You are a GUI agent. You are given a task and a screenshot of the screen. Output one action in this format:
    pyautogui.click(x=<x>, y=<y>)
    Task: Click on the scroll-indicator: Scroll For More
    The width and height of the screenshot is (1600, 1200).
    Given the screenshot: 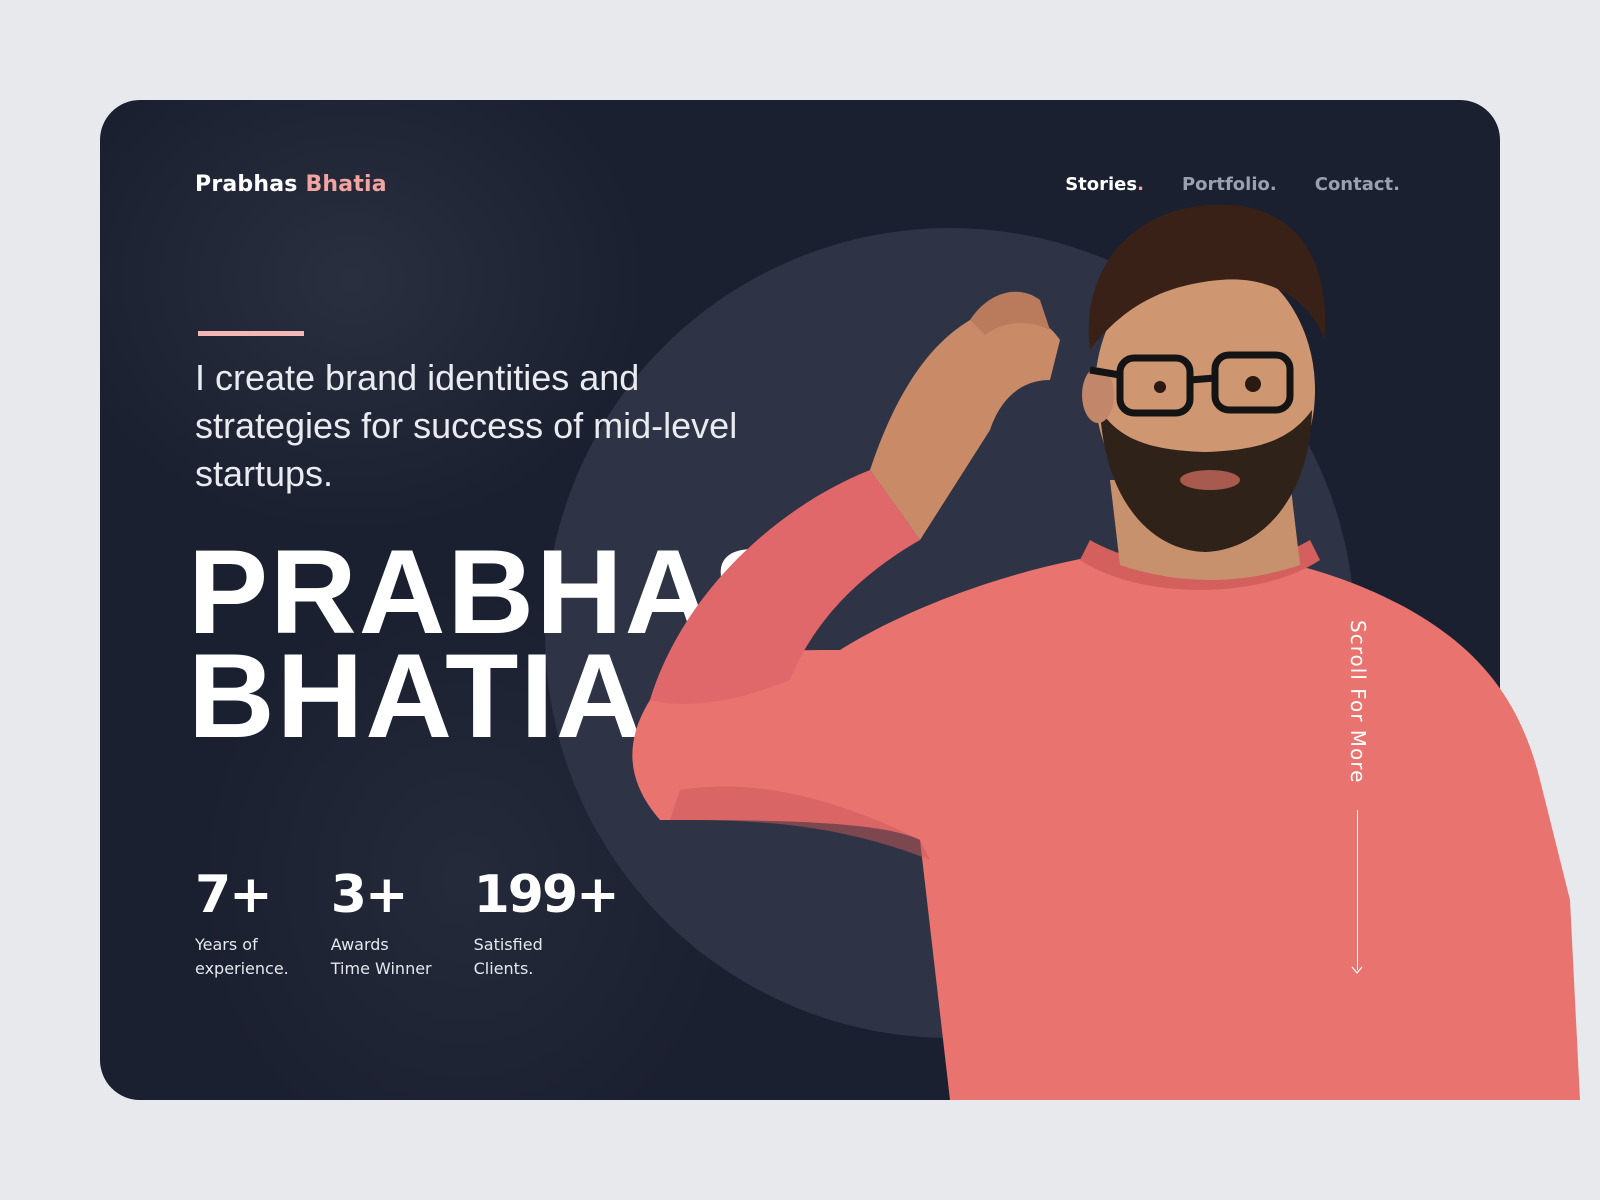 What is the action you would take?
    pyautogui.click(x=1358, y=800)
    